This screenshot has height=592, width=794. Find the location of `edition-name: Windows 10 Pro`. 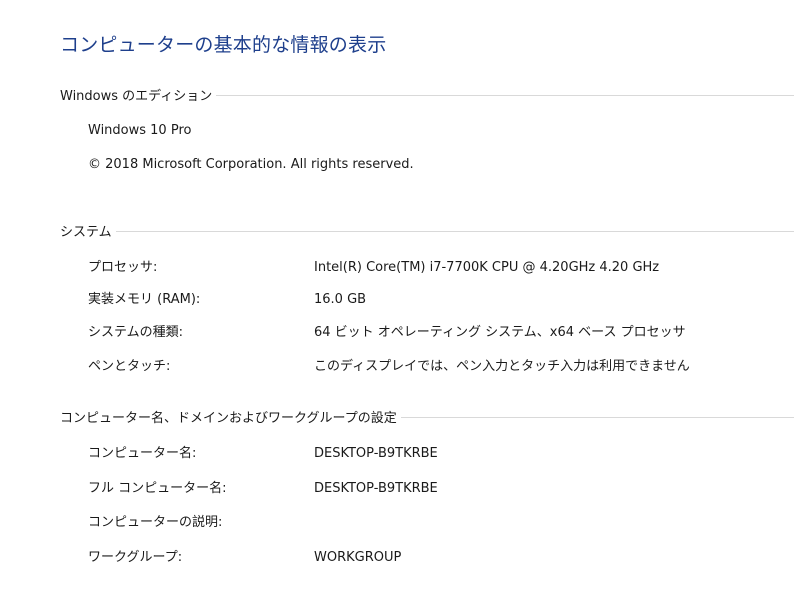

edition-name: Windows 10 Pro is located at coordinates (140, 130).